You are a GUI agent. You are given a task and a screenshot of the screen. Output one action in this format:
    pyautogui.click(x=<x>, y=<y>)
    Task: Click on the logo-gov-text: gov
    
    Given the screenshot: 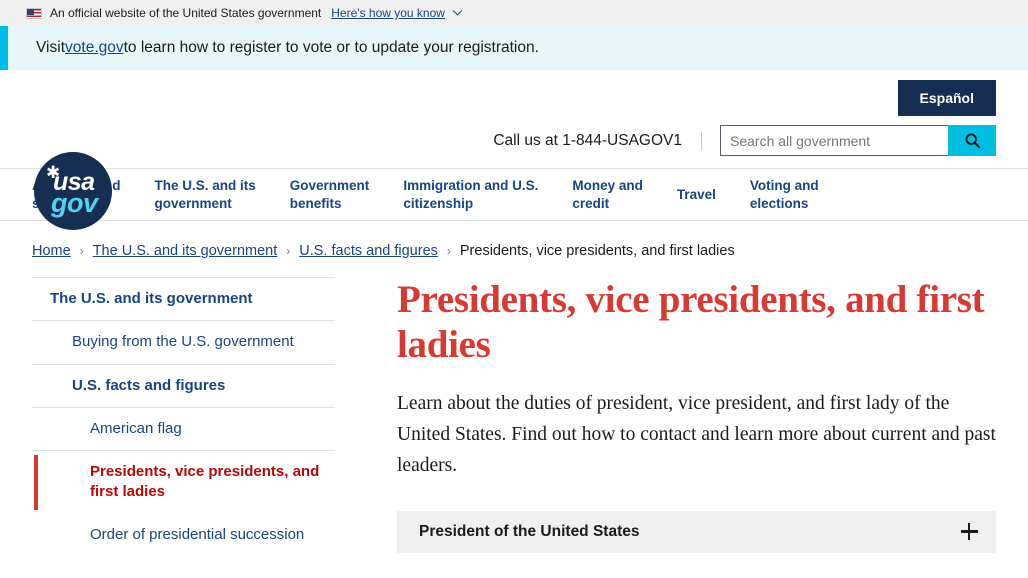 What is the action you would take?
    pyautogui.click(x=74, y=203)
    